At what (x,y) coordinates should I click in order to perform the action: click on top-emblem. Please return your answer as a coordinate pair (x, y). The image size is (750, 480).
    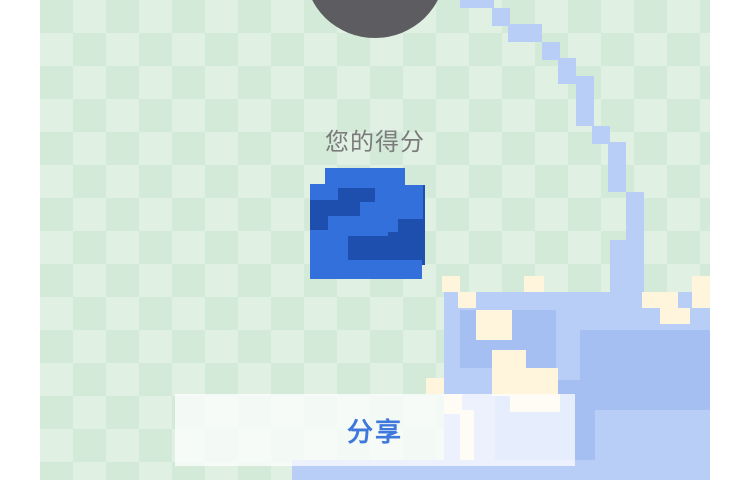
    Looking at the image, I should click on (375, 19).